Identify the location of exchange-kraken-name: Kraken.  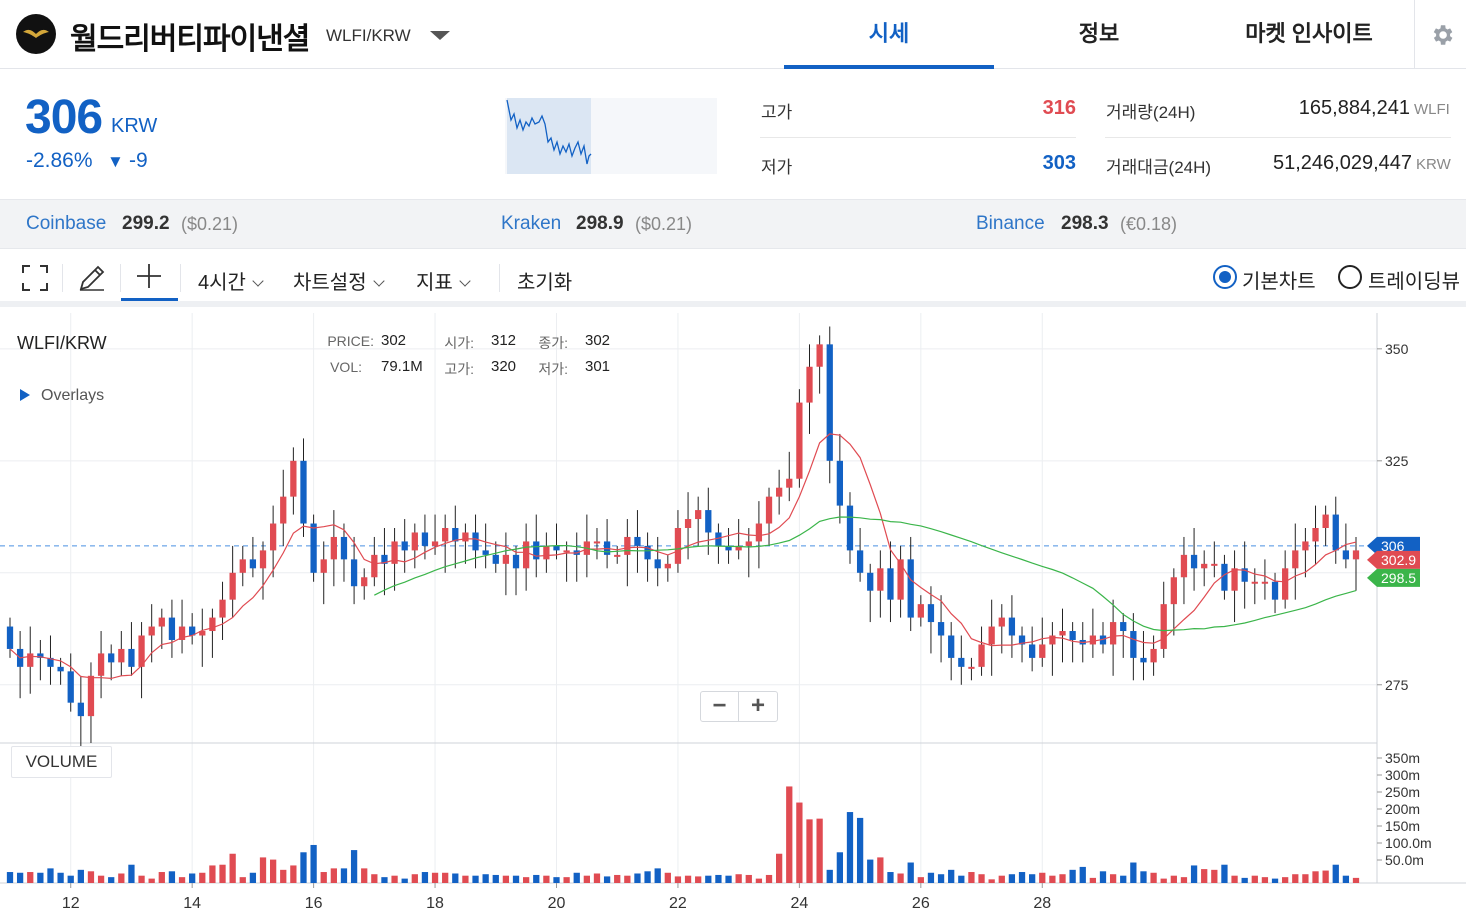
(531, 224).